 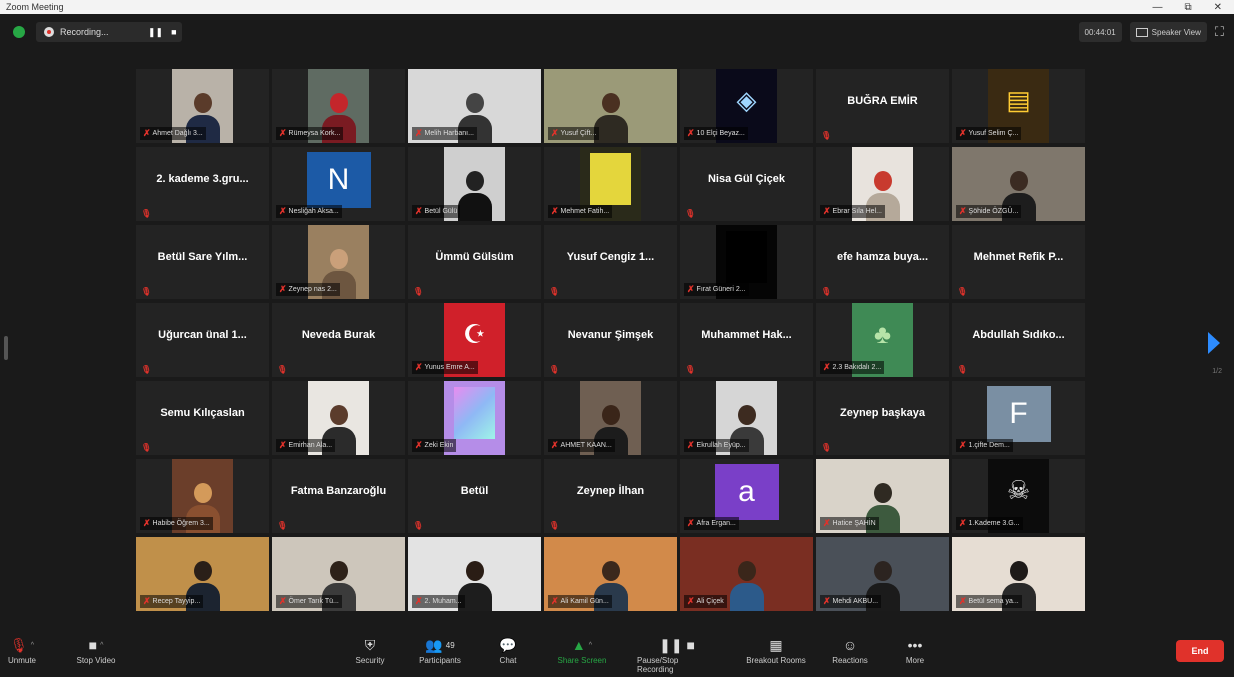 I want to click on participant-tile: Mehmet Refik P... 🎙, so click(x=1018, y=262).